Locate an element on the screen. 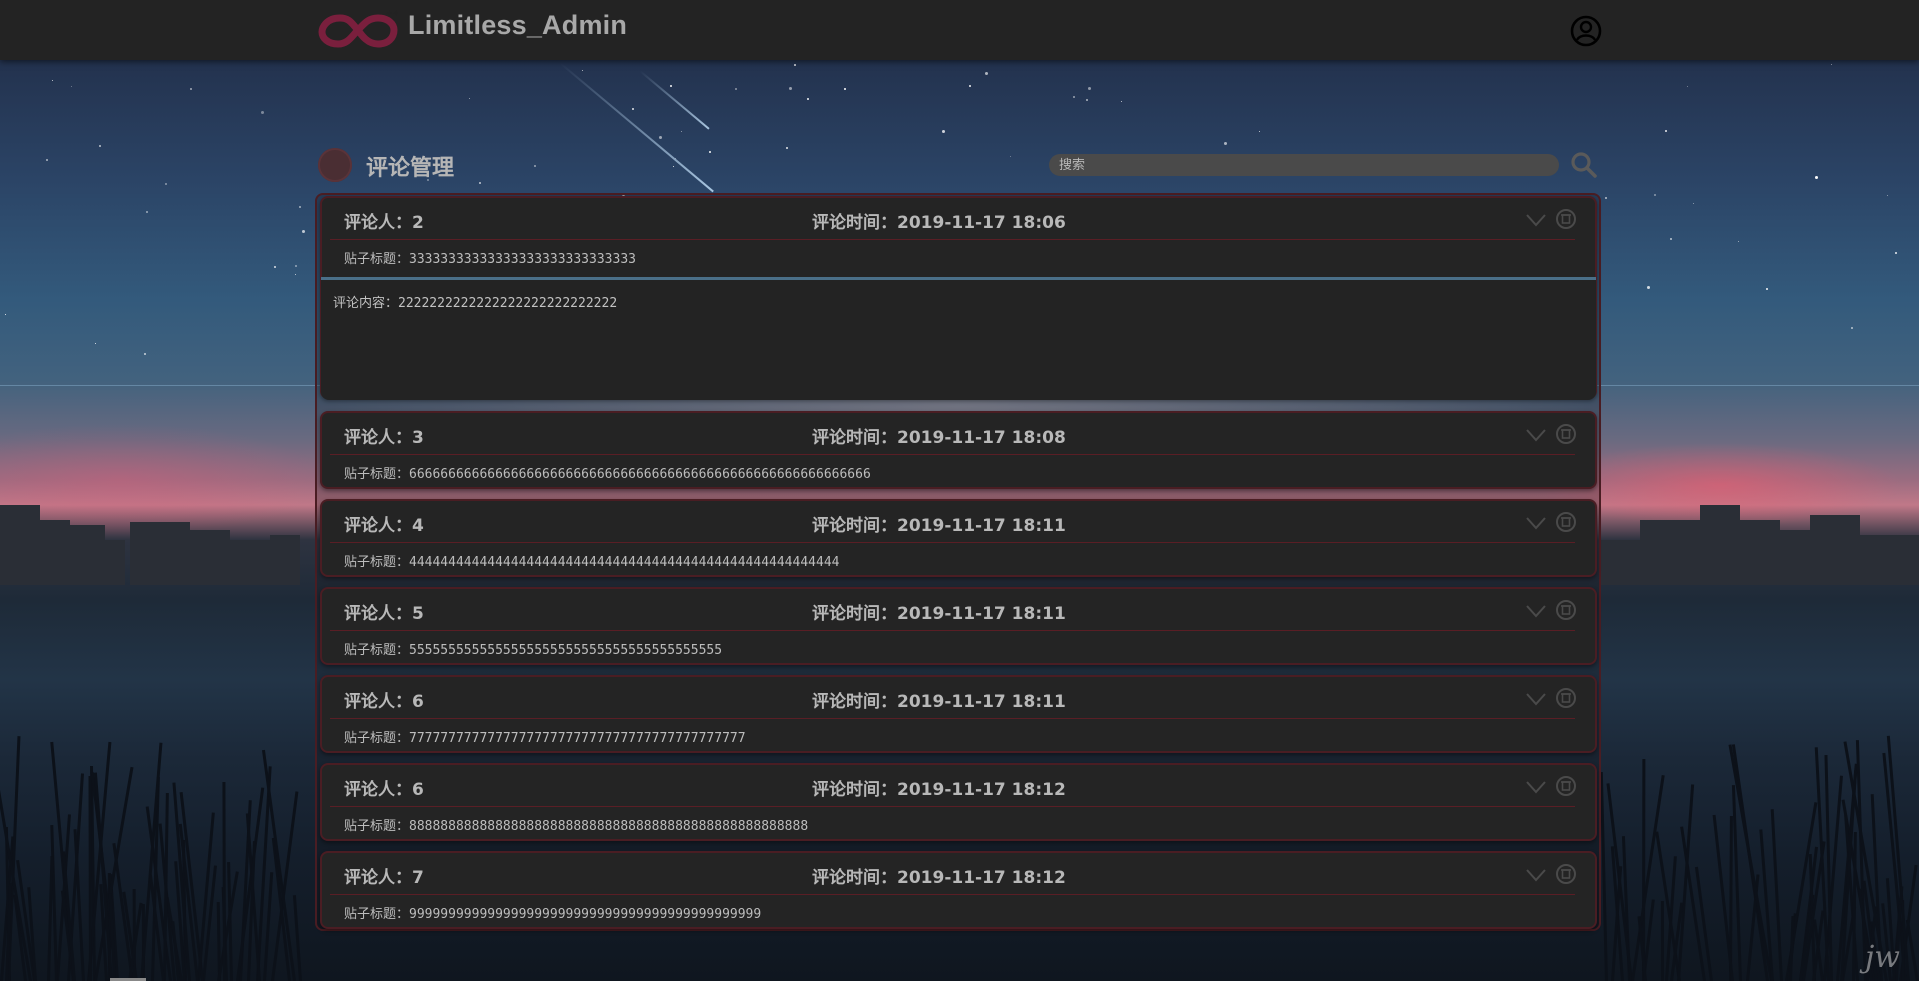 This screenshot has width=1919, height=981. comment-time: 评论时间：2019-11-17 18:08 is located at coordinates (939, 438).